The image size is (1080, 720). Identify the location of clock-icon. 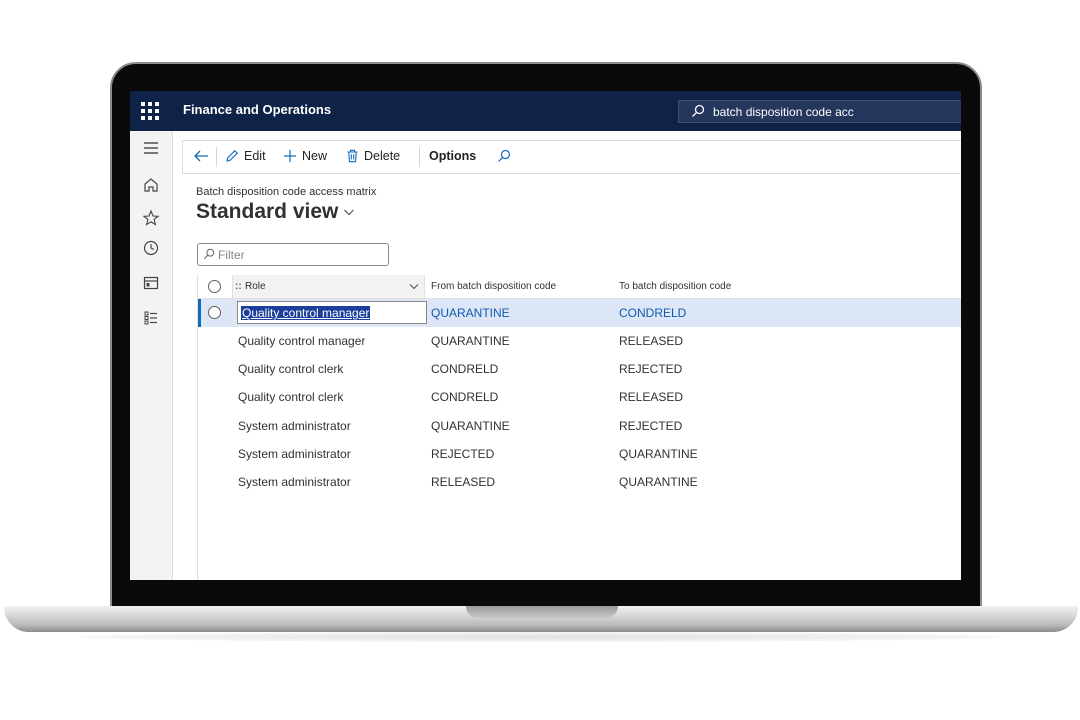
(151, 248).